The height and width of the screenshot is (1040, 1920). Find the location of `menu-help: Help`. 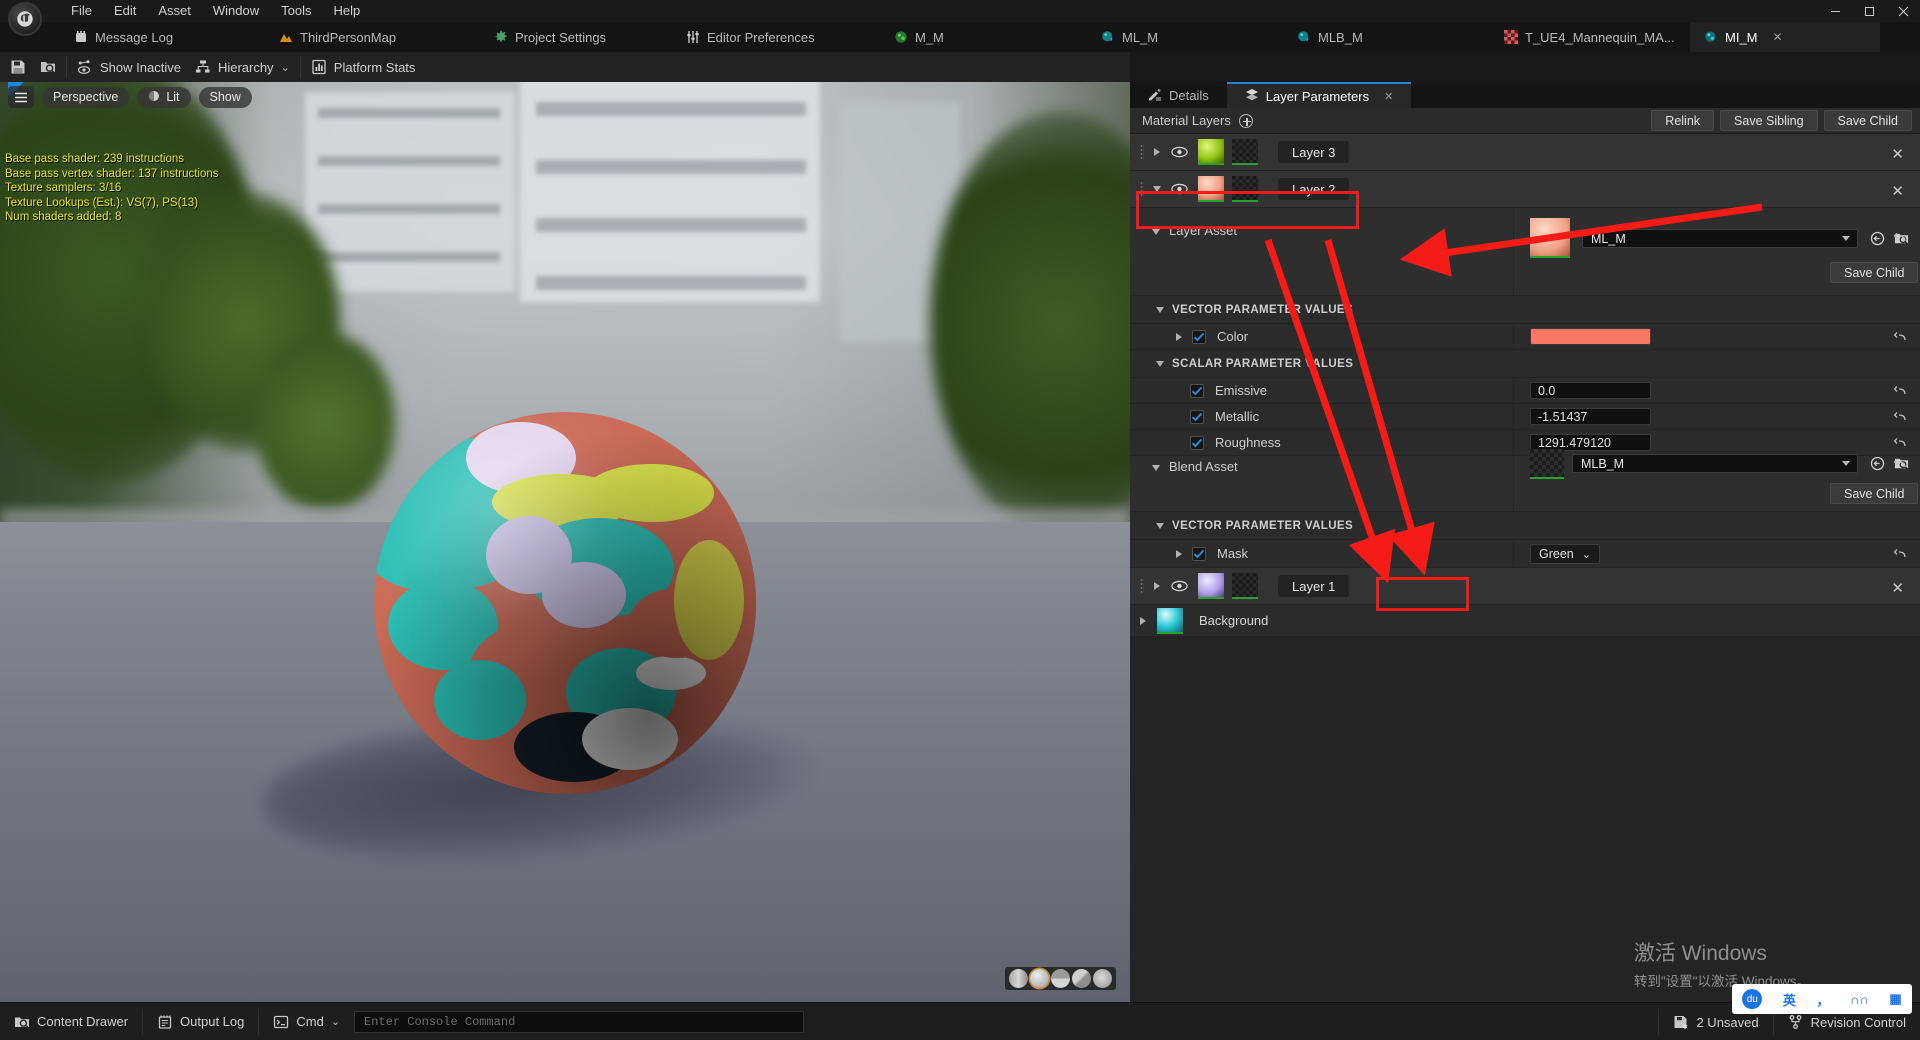

menu-help: Help is located at coordinates (346, 11).